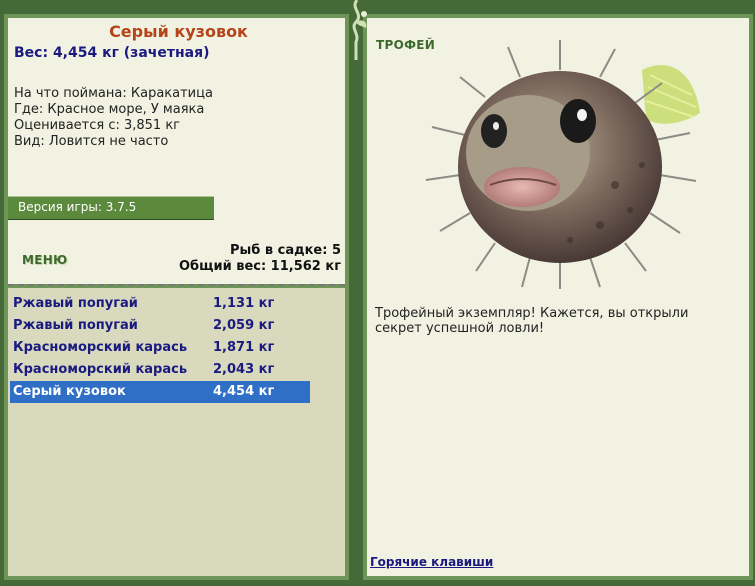 The image size is (755, 586). What do you see at coordinates (113, 93) in the screenshot?
I see `fish-bait: На что поймана: Каракатица` at bounding box center [113, 93].